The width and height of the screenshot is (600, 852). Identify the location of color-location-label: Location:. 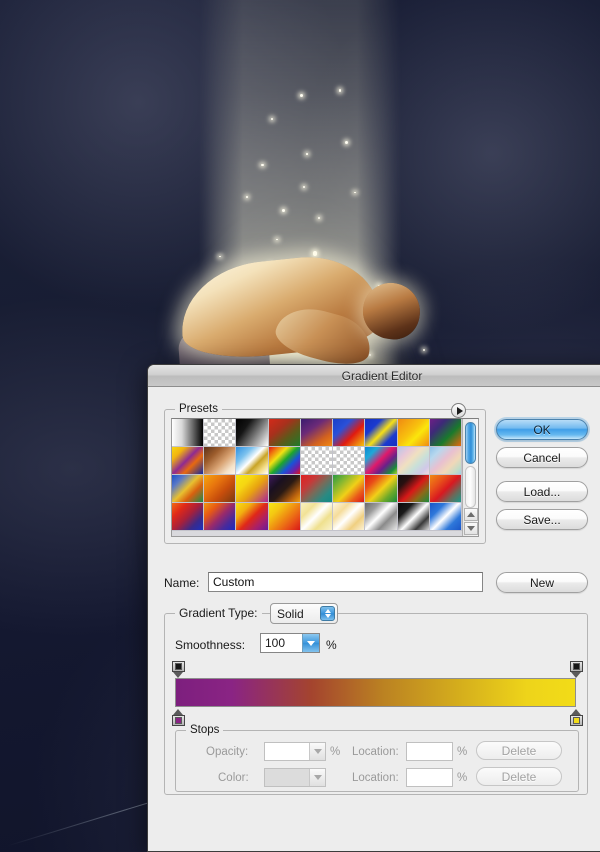
(375, 778).